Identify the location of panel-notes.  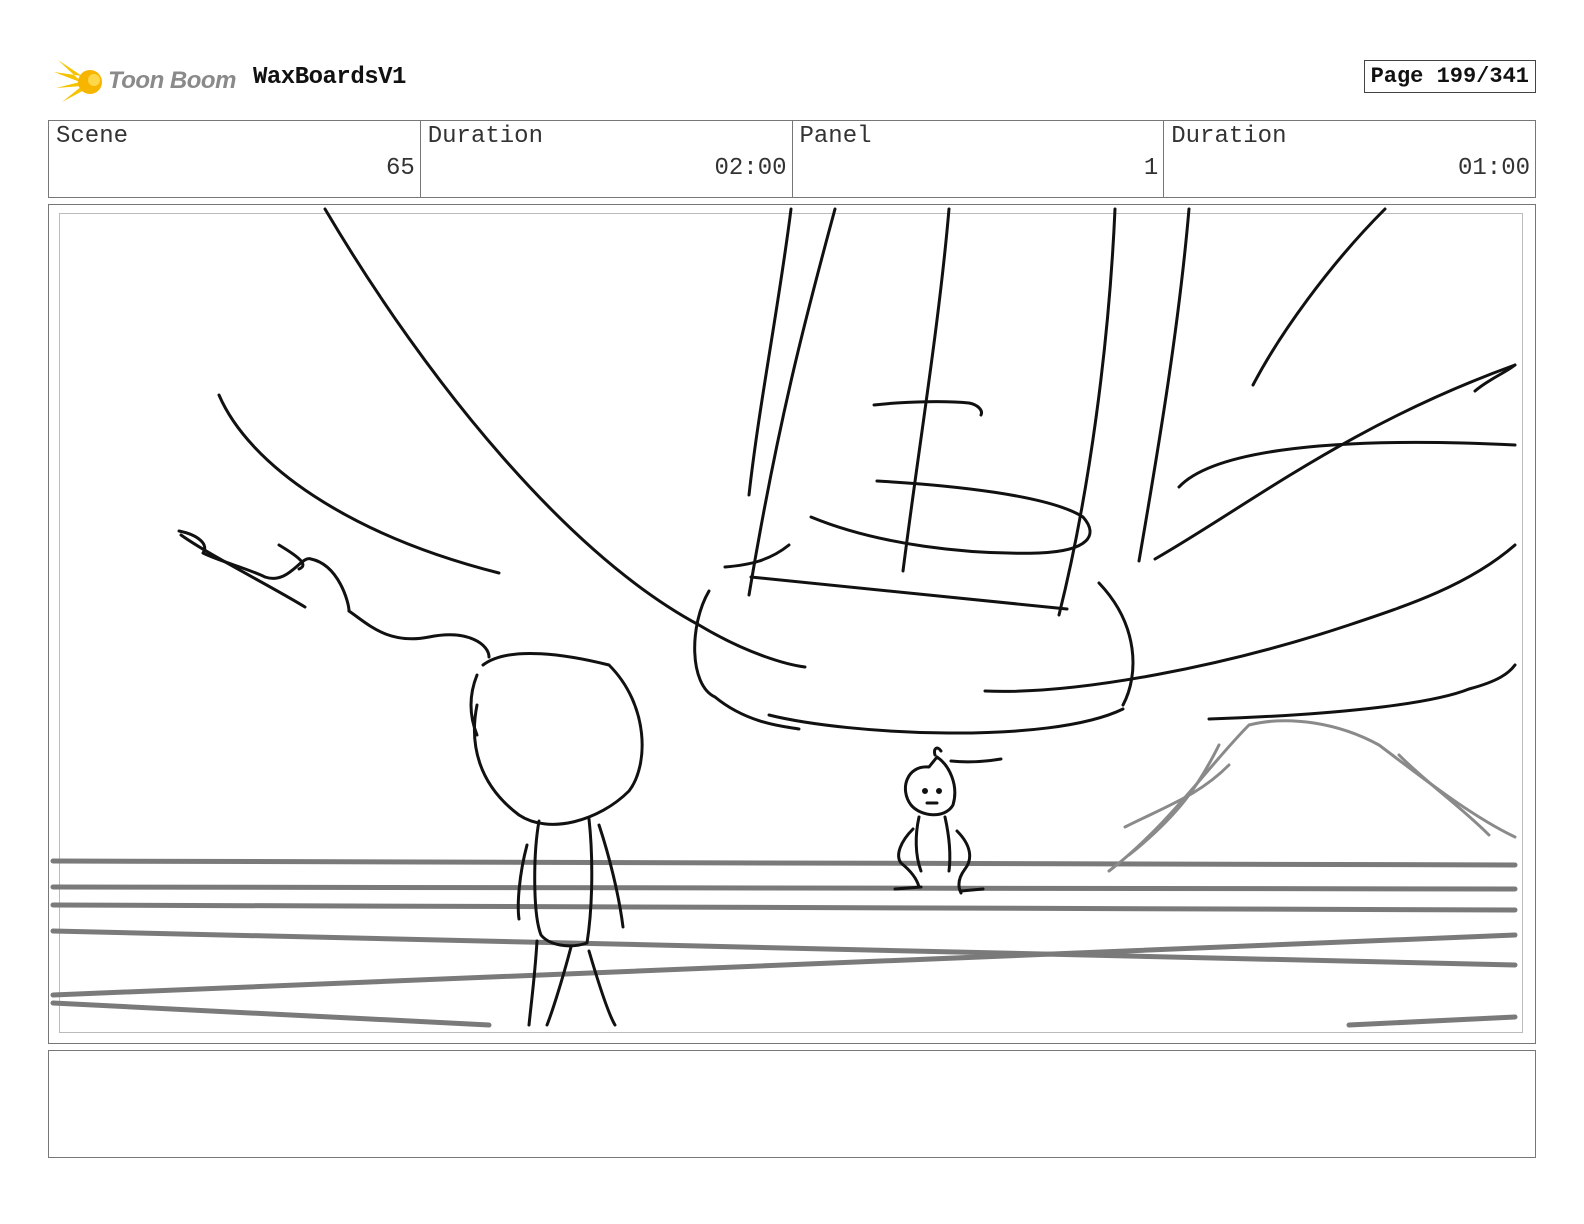
(792, 1104).